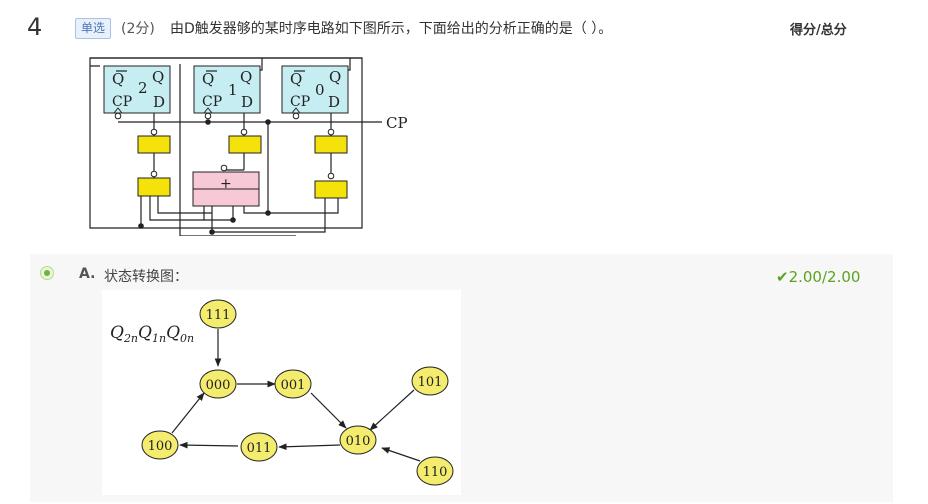 The height and width of the screenshot is (504, 928). Describe the element at coordinates (824, 277) in the screenshot. I see `score-value: 2.00/2.00` at that location.